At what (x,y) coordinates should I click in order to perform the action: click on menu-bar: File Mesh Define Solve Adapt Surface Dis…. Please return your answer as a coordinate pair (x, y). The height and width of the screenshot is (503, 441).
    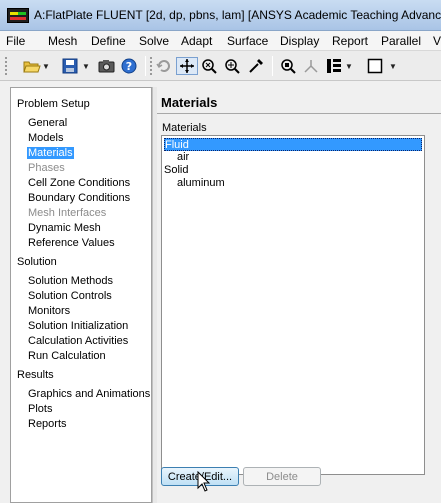
    Looking at the image, I should click on (220, 41).